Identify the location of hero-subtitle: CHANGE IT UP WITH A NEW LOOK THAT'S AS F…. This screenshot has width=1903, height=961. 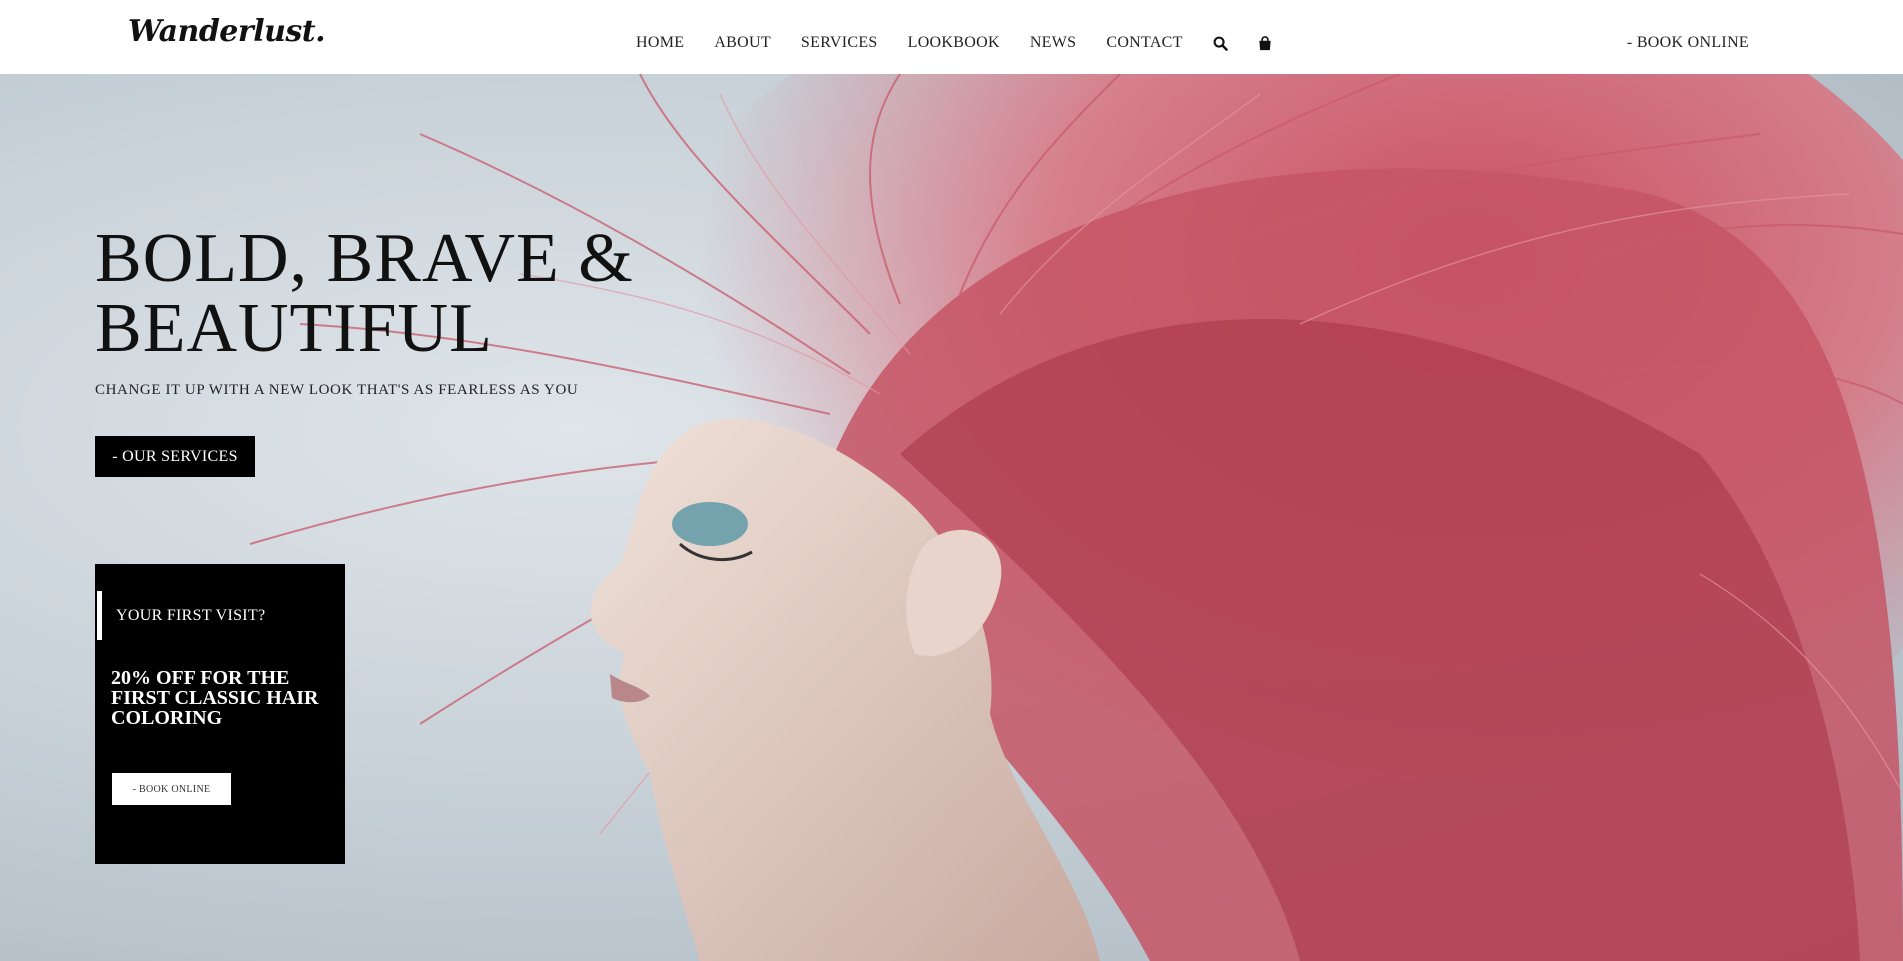
(337, 390).